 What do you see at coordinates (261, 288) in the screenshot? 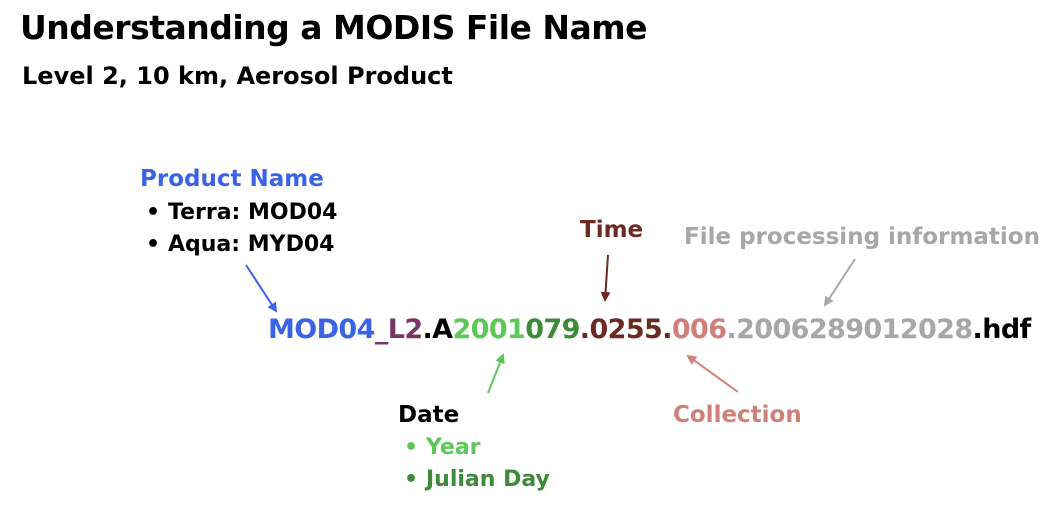
I see `product-name-arrow` at bounding box center [261, 288].